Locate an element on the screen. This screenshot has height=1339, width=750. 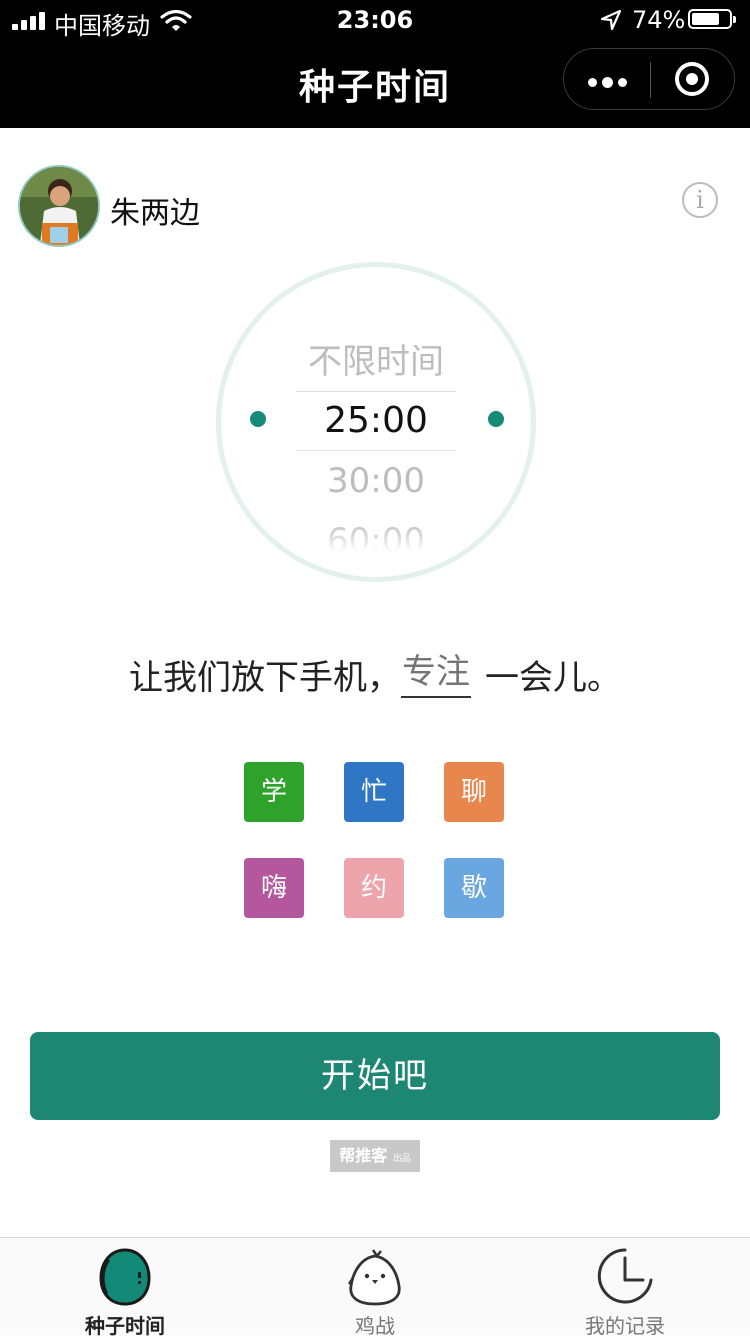
time-picker: 不限时间 25:00 30:00 60:00 is located at coordinates (376, 442).